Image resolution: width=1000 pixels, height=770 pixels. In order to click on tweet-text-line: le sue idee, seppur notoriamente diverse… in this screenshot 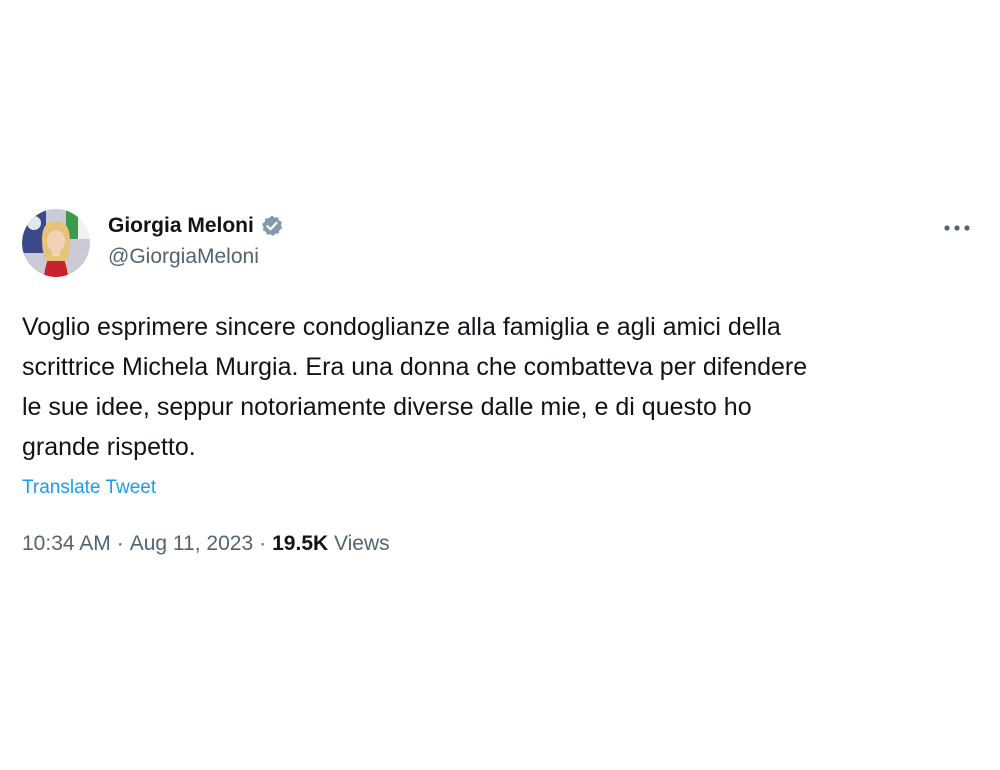, I will do `click(387, 407)`.